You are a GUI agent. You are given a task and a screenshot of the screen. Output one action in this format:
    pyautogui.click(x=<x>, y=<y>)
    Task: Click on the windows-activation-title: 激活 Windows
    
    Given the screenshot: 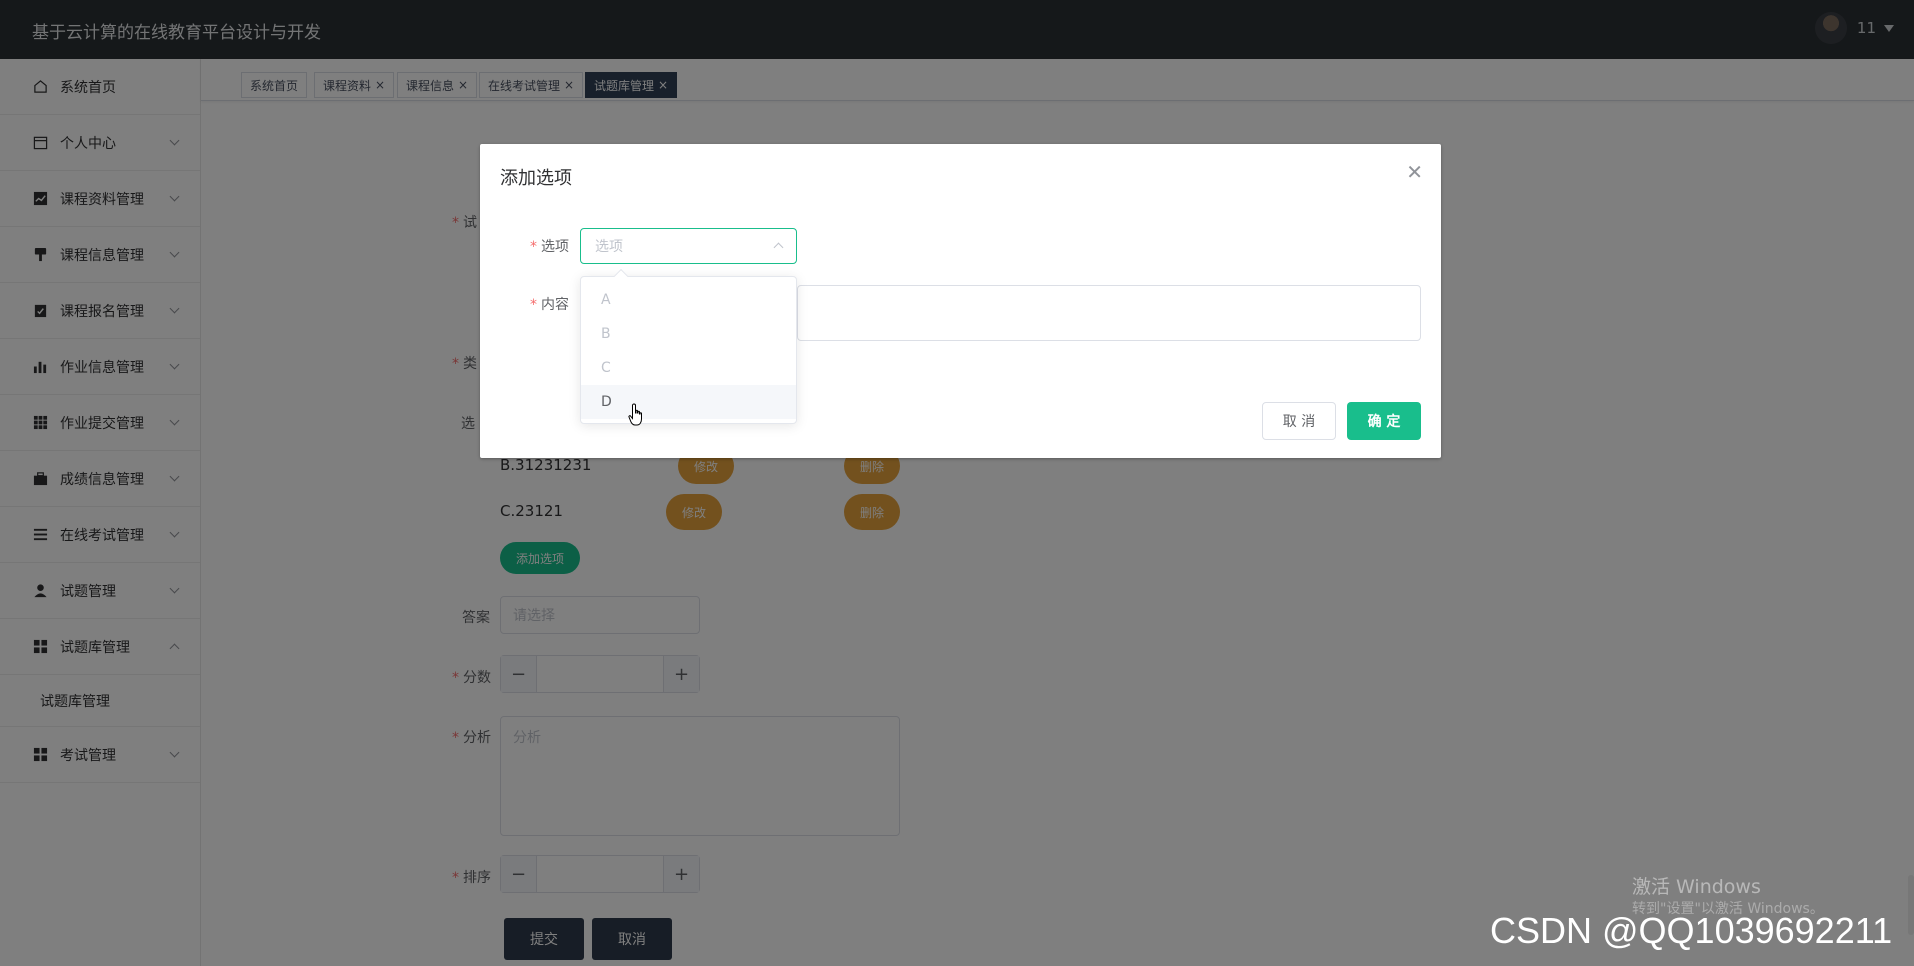 What is the action you would take?
    pyautogui.click(x=1696, y=887)
    